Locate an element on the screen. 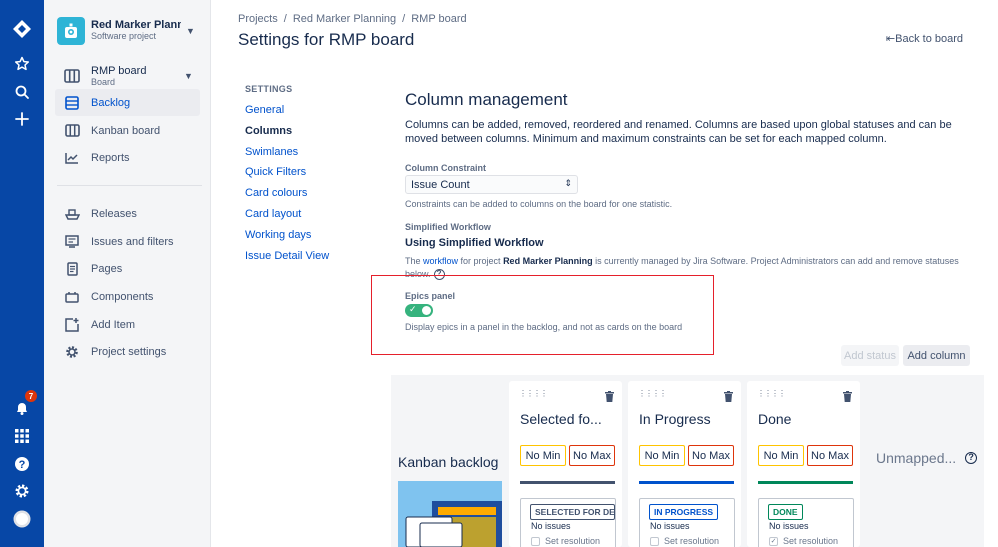  search-icon is located at coordinates (22, 92).